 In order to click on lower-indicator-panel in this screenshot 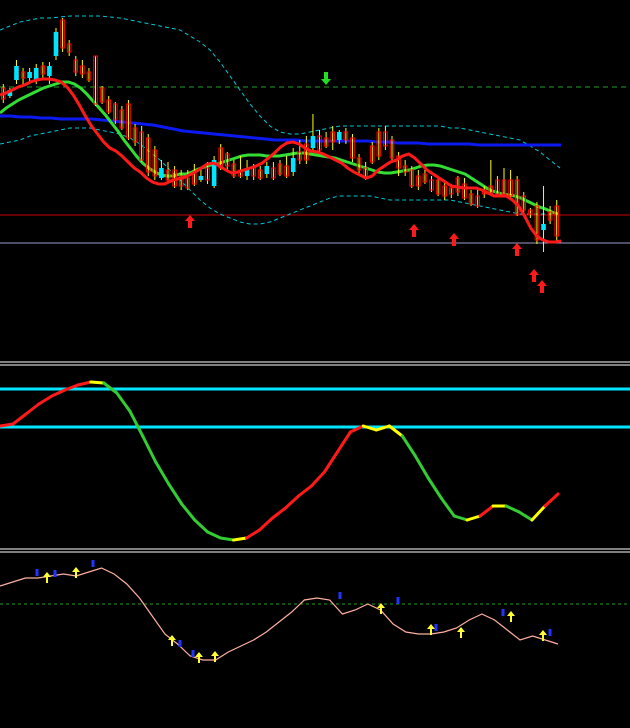, I will do `click(315, 611)`.